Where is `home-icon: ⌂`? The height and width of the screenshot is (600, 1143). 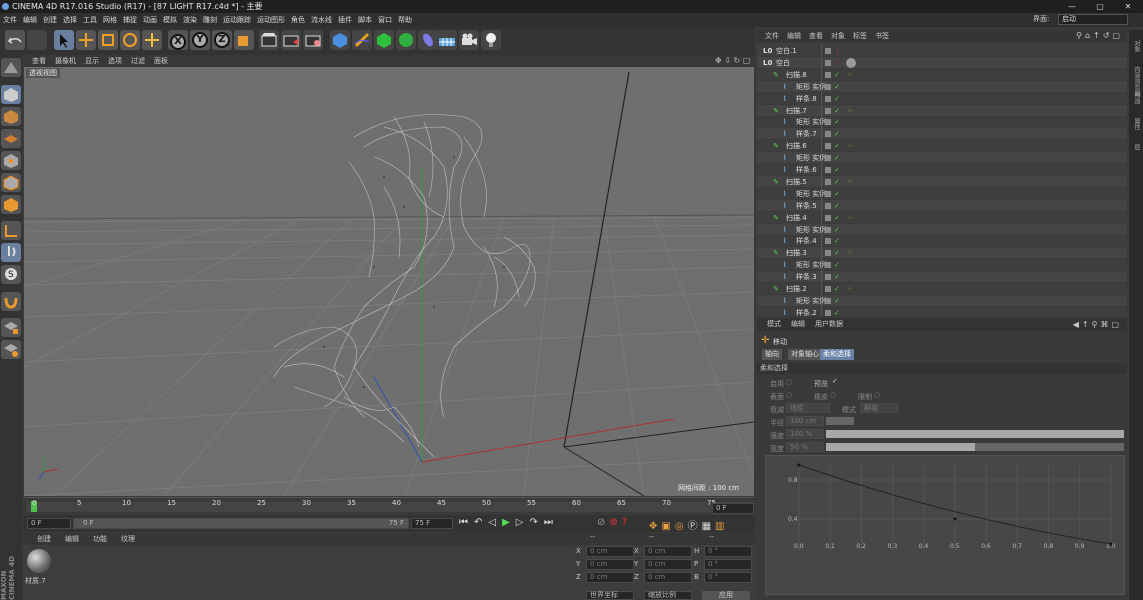 home-icon: ⌂ is located at coordinates (1089, 35).